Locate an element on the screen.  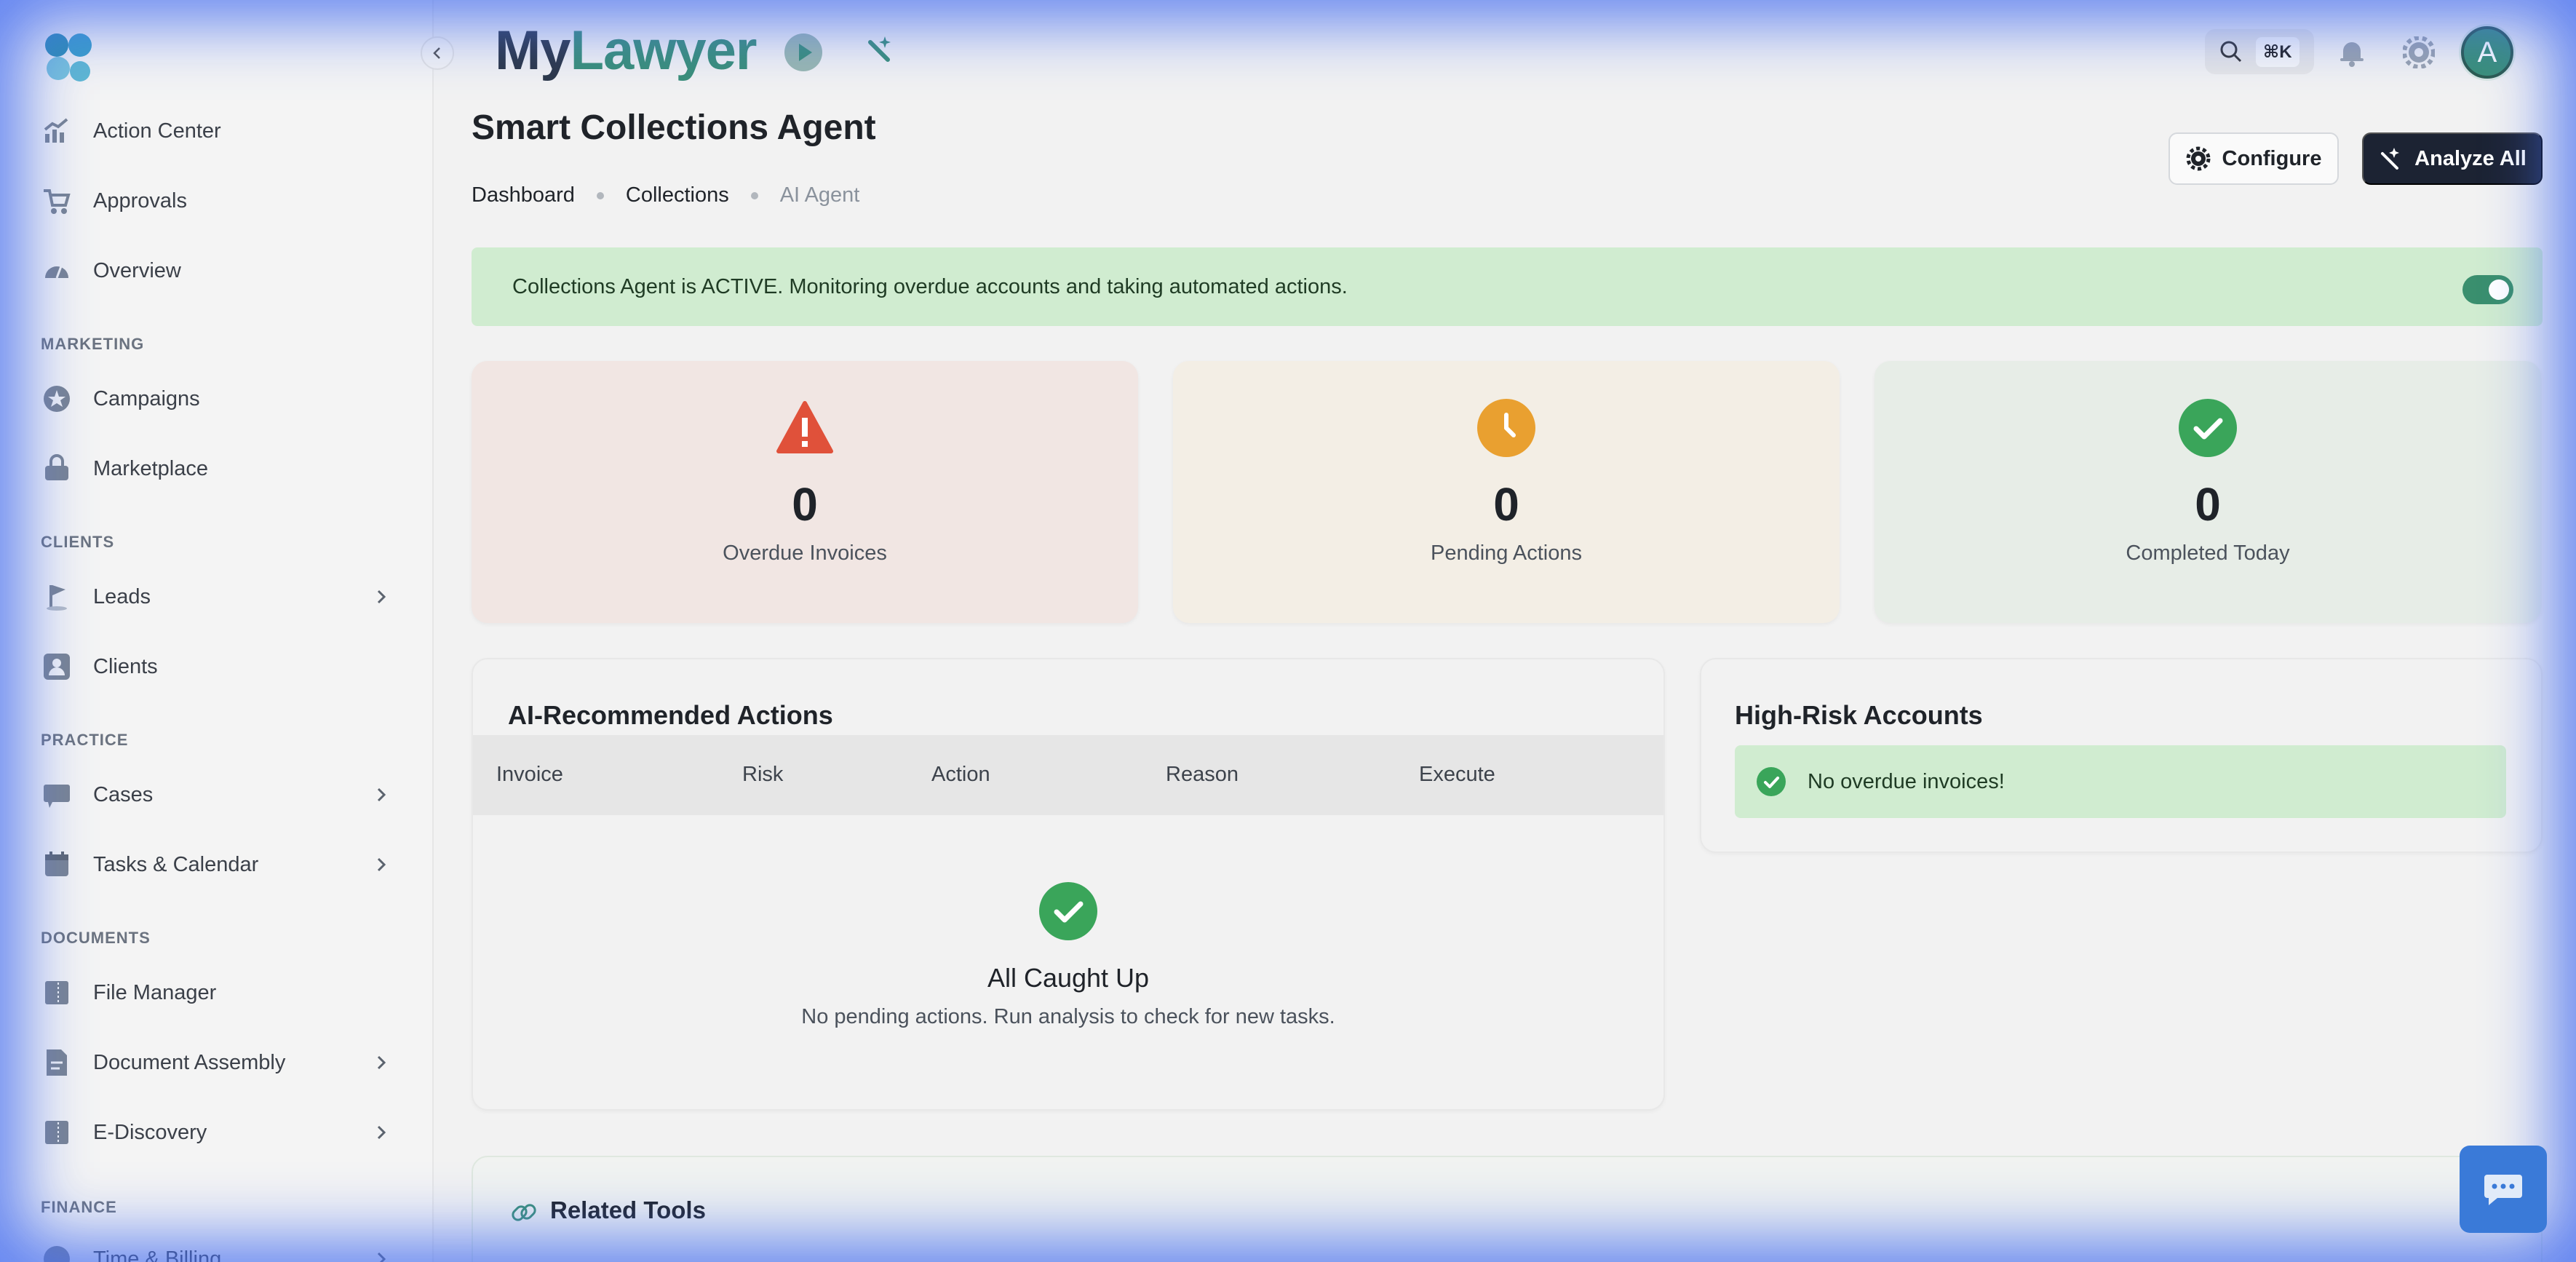
sidebar-item-label: Approvals is located at coordinates (140, 200).